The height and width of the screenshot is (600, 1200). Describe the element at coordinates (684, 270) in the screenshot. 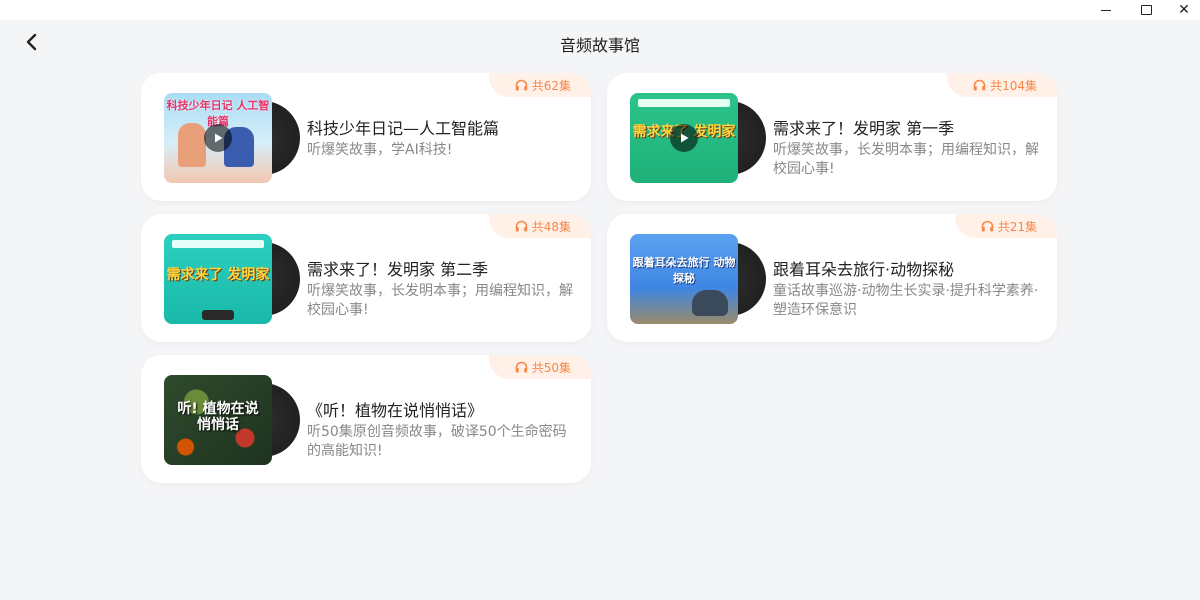

I see `cover-title: 跟着耳朵去旅行 动物探秘` at that location.